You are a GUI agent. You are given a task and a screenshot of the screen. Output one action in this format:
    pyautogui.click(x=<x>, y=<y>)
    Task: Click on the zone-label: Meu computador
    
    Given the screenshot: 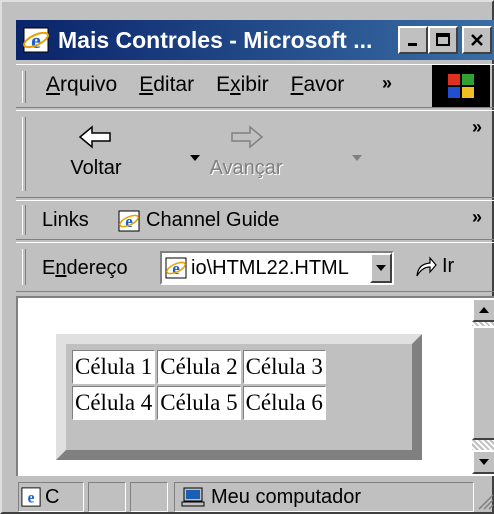 What is the action you would take?
    pyautogui.click(x=286, y=496)
    